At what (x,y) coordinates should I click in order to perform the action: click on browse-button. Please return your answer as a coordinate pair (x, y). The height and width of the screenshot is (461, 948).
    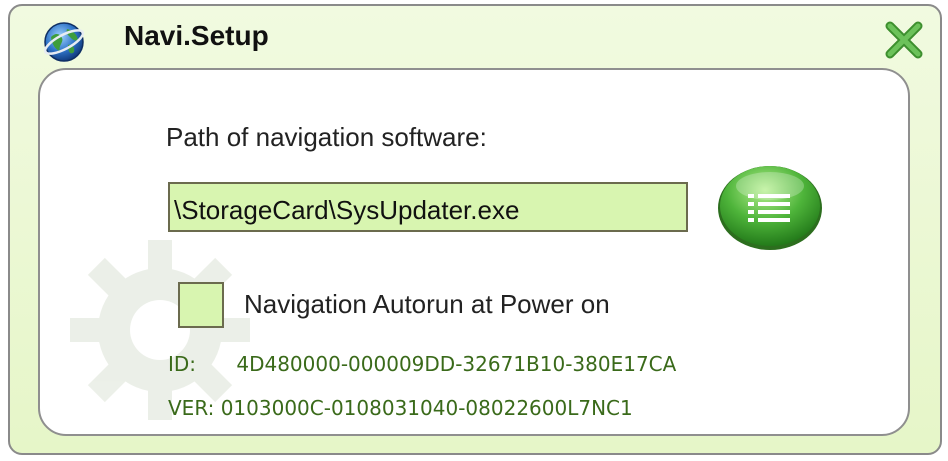
    Looking at the image, I should click on (770, 206).